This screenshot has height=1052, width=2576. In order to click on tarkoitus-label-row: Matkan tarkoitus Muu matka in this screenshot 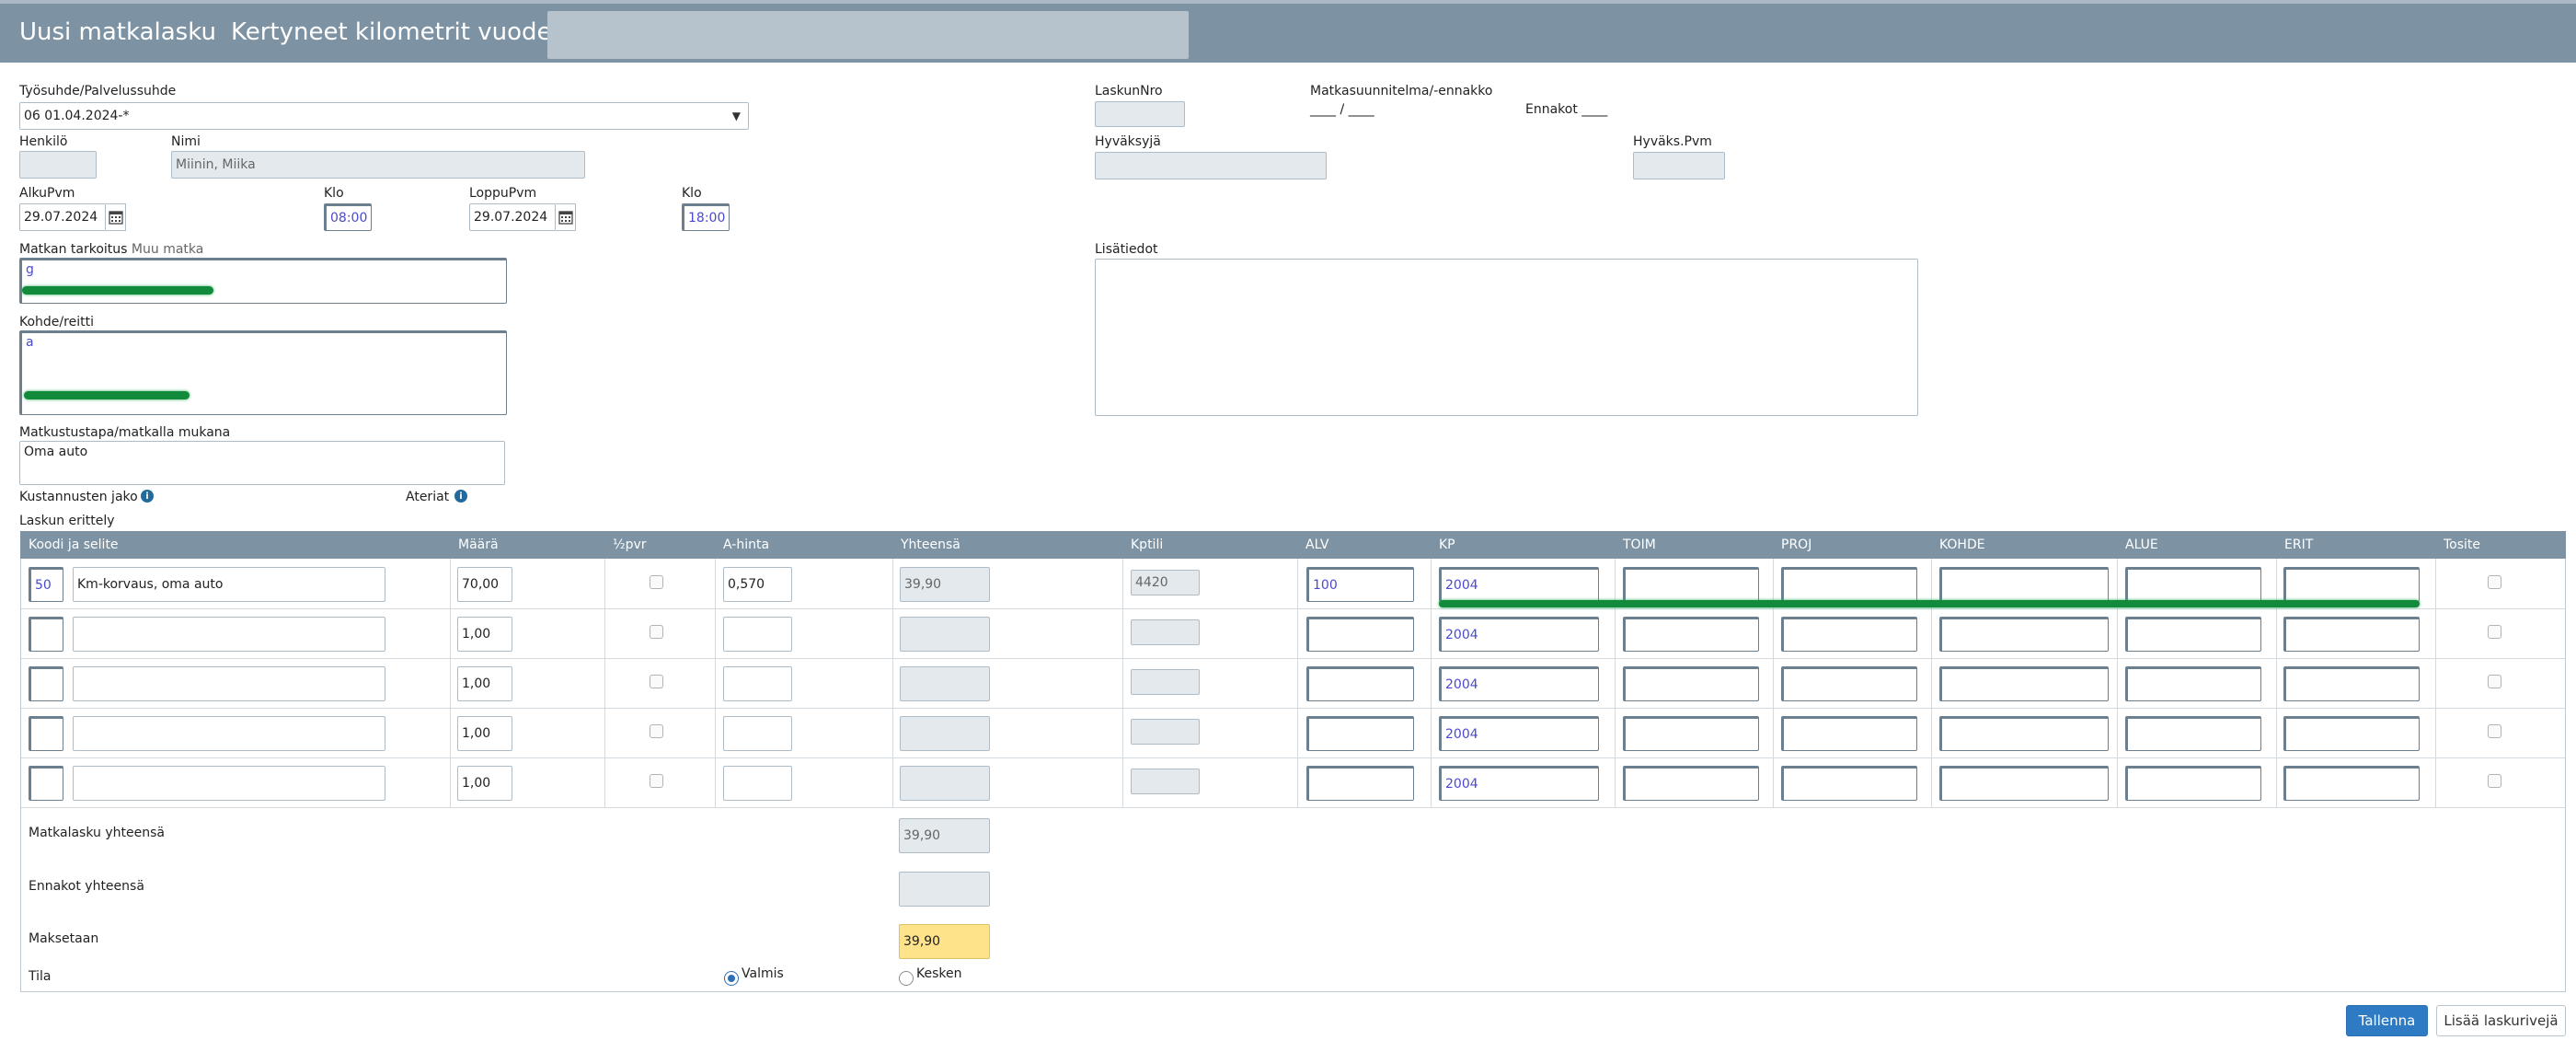, I will do `click(111, 249)`.